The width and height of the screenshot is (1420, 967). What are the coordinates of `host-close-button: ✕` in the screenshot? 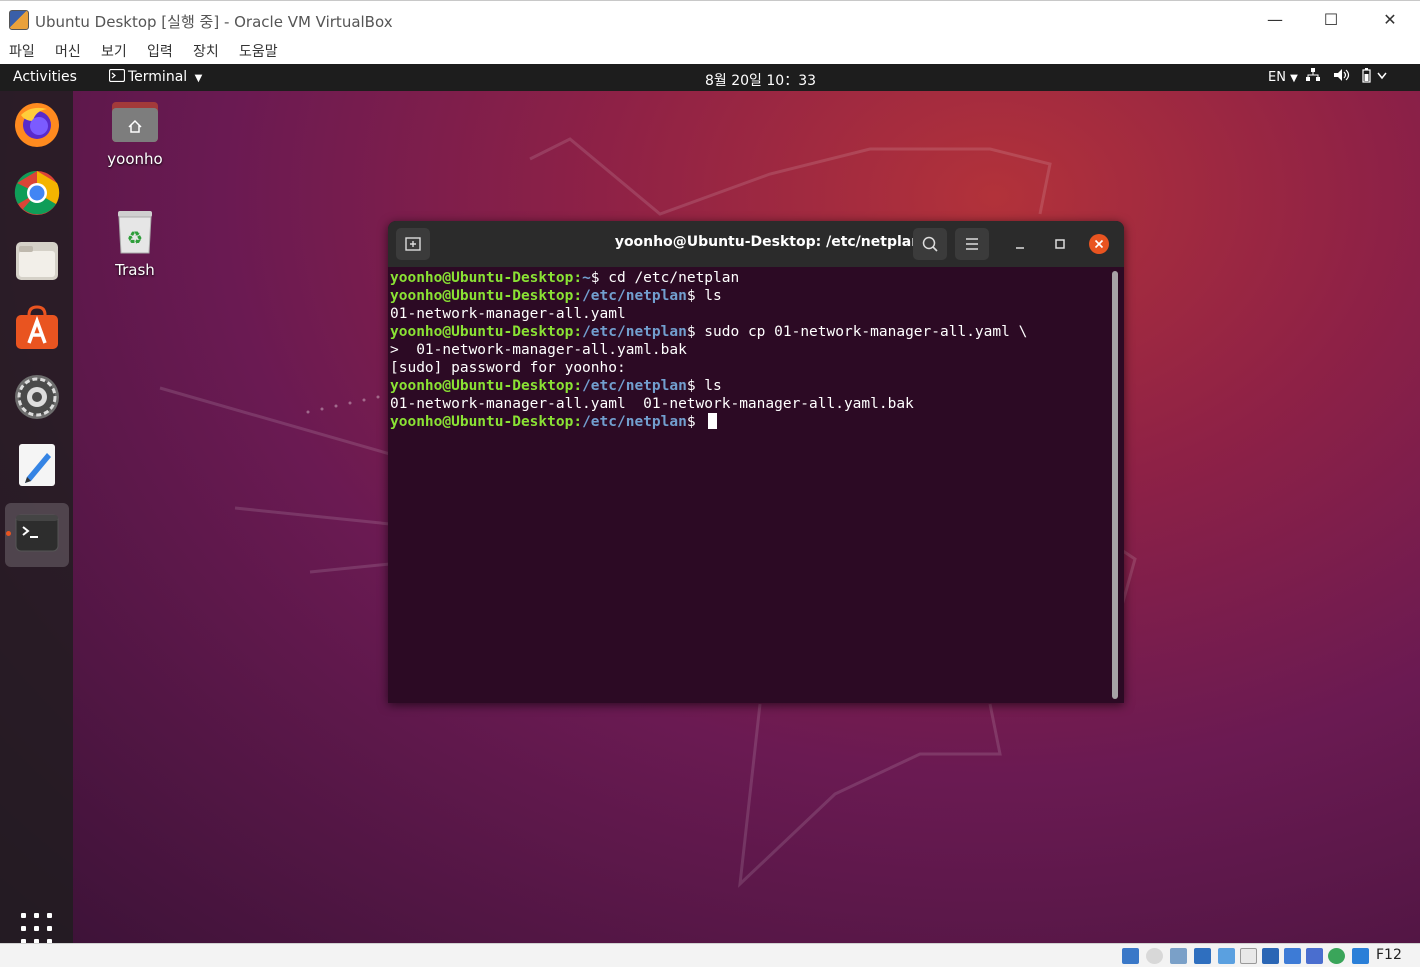 It's located at (1390, 20).